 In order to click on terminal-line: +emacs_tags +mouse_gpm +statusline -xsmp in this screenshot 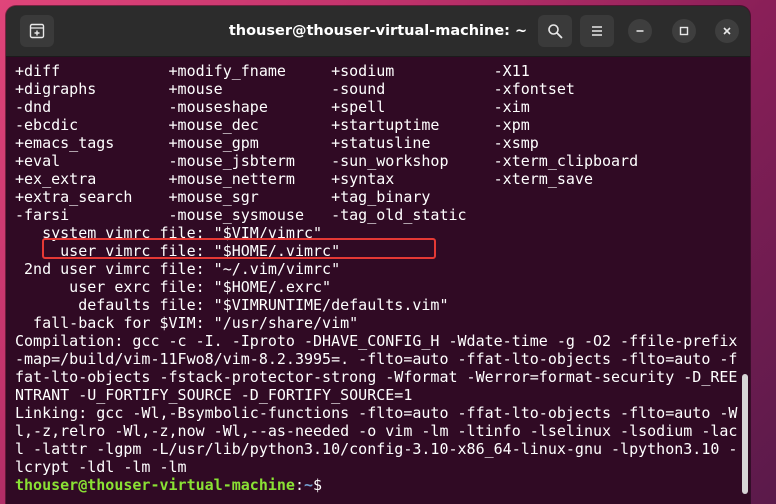, I will do `click(277, 143)`.